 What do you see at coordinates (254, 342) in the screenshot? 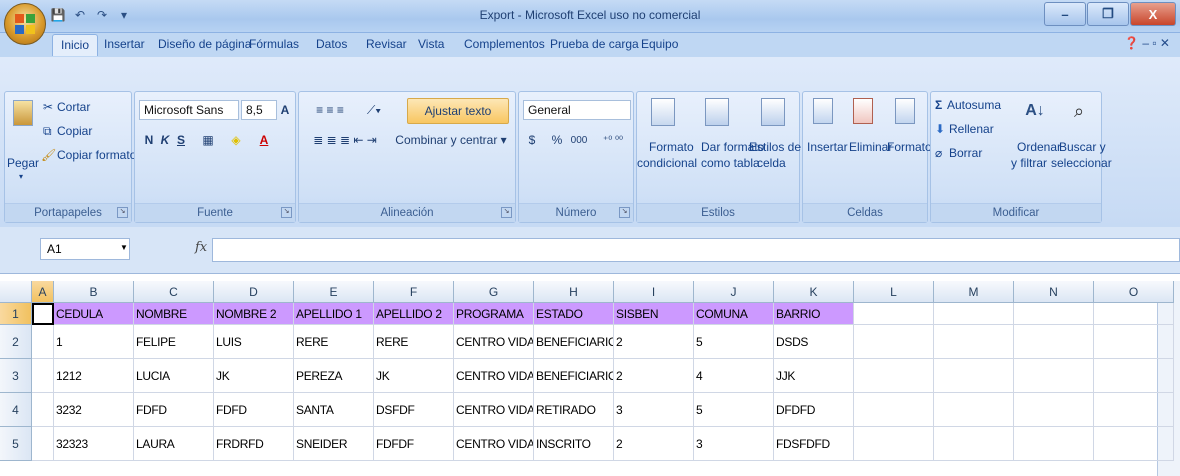
I see `cell-d2: LUIS` at bounding box center [254, 342].